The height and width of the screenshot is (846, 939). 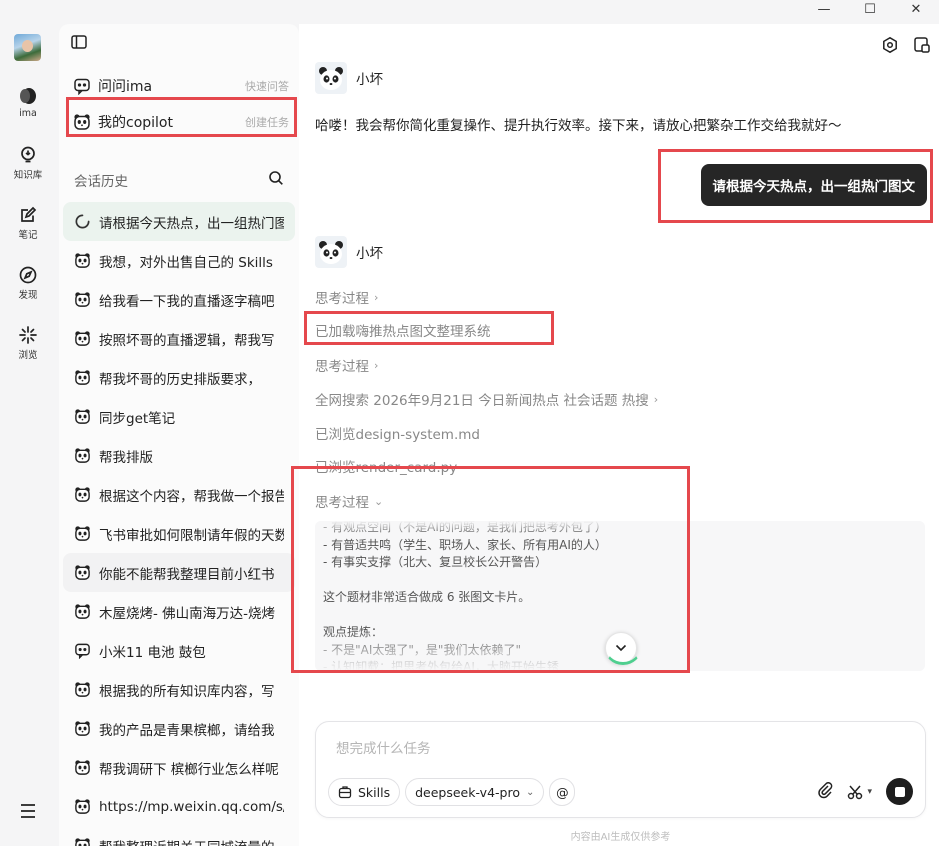 What do you see at coordinates (152, 652) in the screenshot?
I see `history-item-label: 小米11 电池 鼓包` at bounding box center [152, 652].